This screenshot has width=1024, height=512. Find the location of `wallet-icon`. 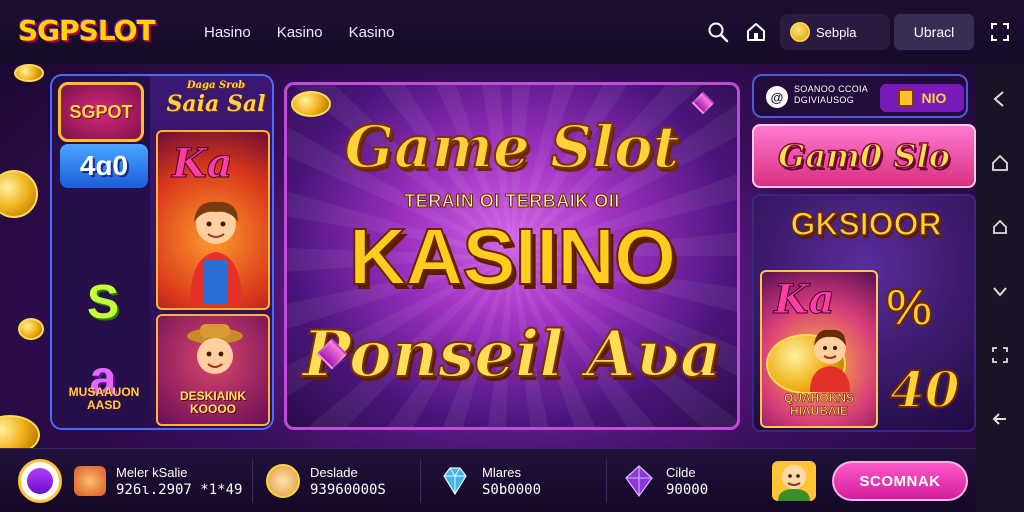

wallet-icon is located at coordinates (905, 98).